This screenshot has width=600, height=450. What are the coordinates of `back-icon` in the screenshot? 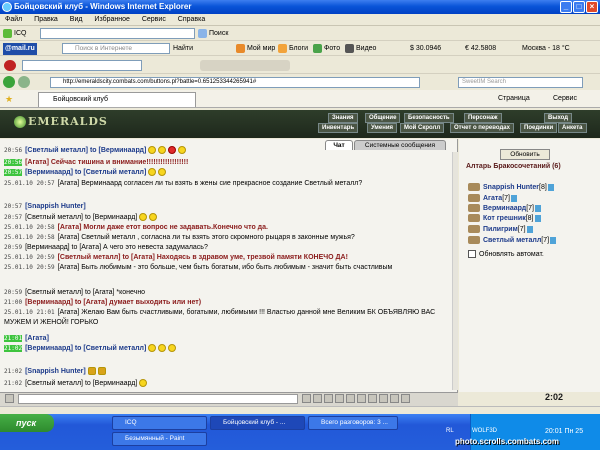 It's located at (9, 82).